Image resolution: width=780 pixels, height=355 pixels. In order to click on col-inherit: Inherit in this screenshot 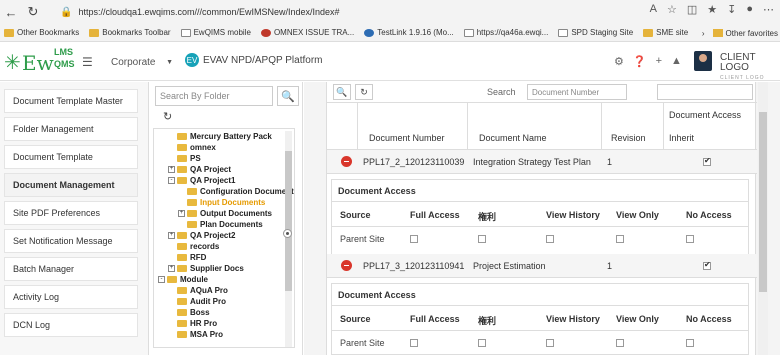, I will do `click(681, 138)`.